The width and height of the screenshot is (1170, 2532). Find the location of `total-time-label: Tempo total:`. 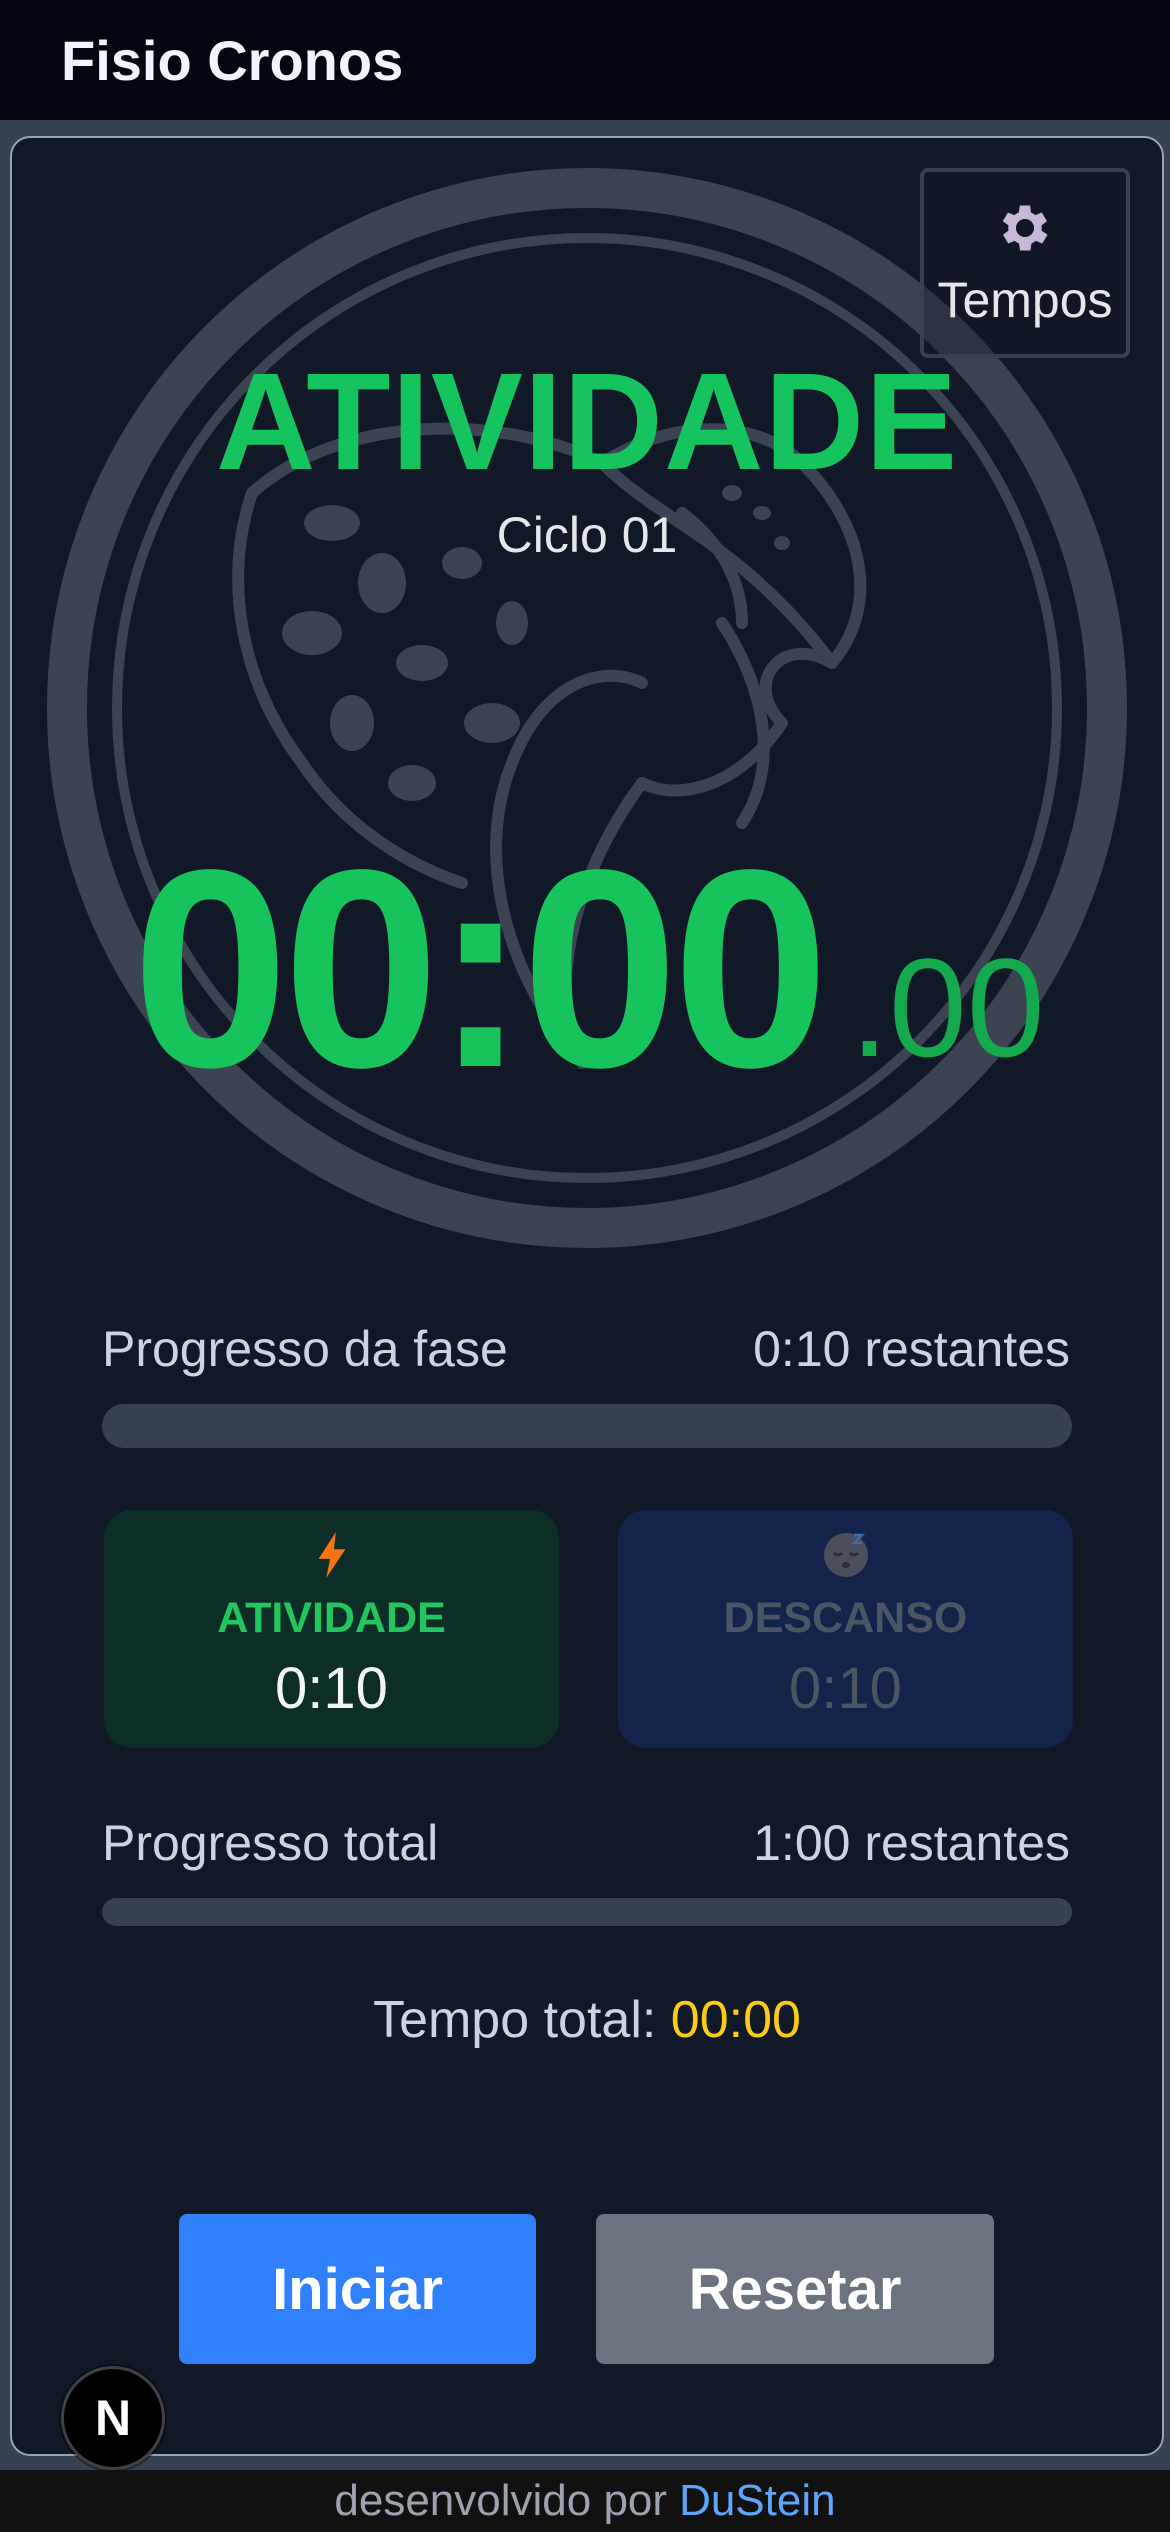

total-time-label: Tempo total: is located at coordinates (515, 2020).